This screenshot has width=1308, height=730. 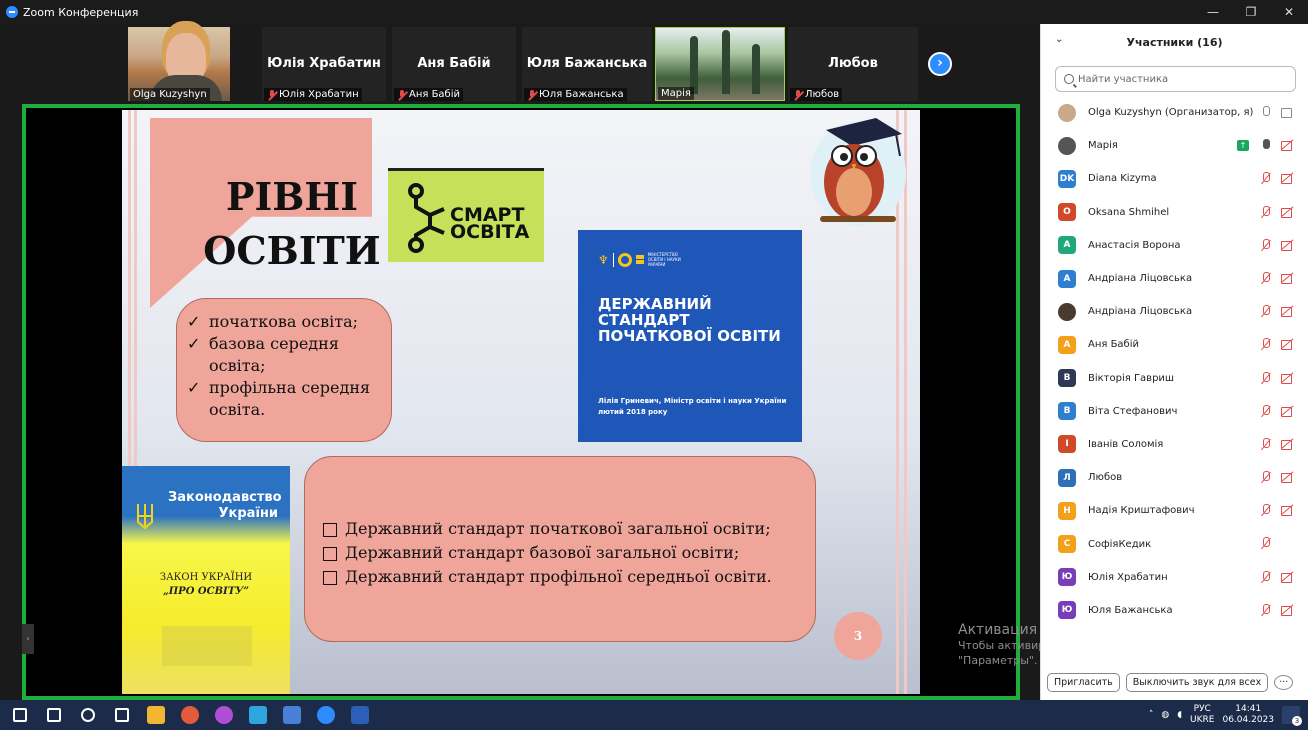 I want to click on participant-row: А Анастасія Ворона, so click(x=1174, y=245).